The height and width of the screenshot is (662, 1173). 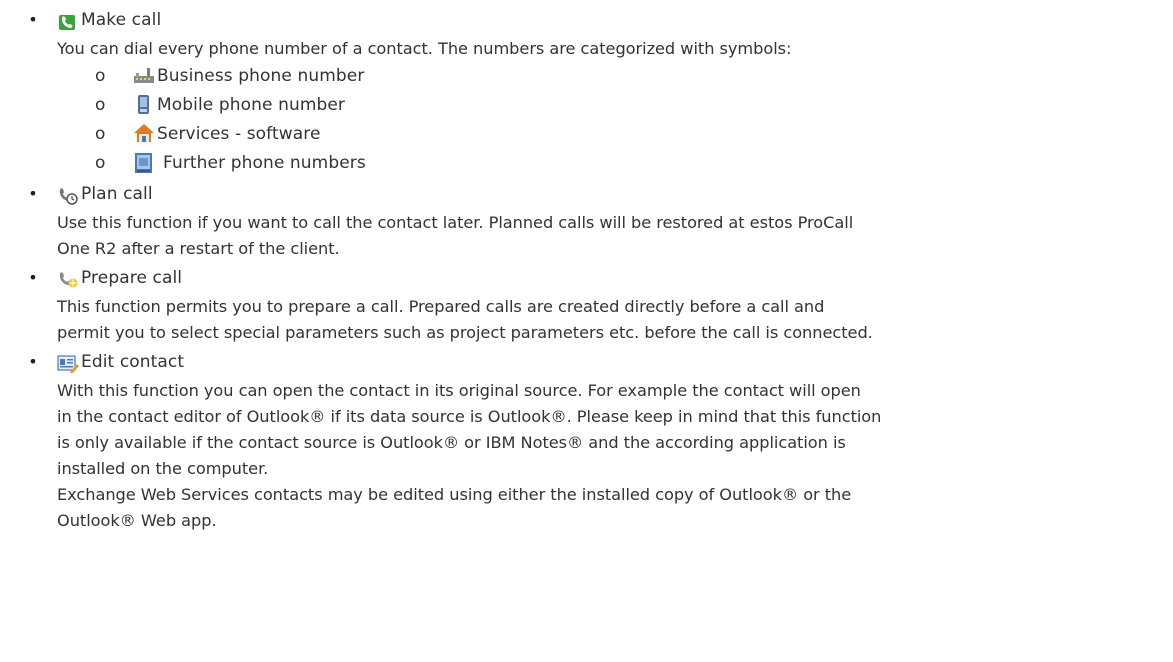 What do you see at coordinates (586, 362) in the screenshot?
I see `item-heading: Edit contact` at bounding box center [586, 362].